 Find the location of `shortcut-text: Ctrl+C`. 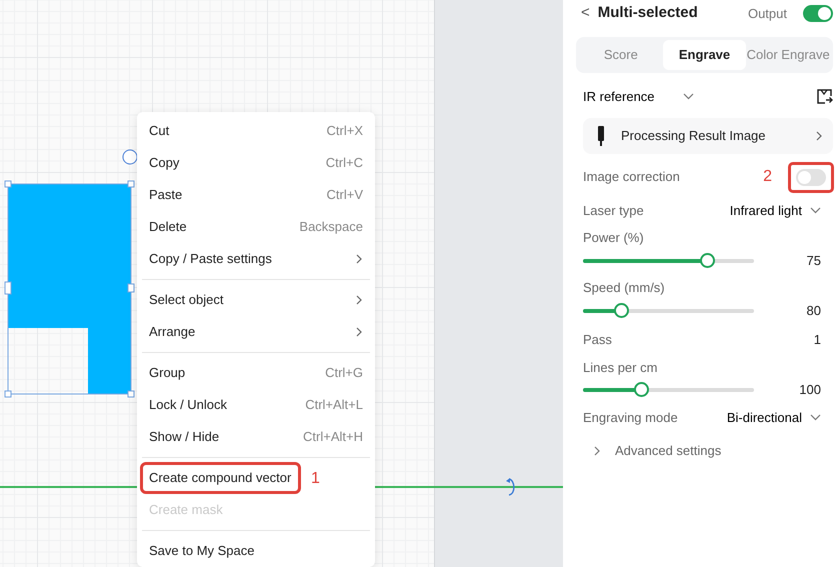

shortcut-text: Ctrl+C is located at coordinates (344, 163).